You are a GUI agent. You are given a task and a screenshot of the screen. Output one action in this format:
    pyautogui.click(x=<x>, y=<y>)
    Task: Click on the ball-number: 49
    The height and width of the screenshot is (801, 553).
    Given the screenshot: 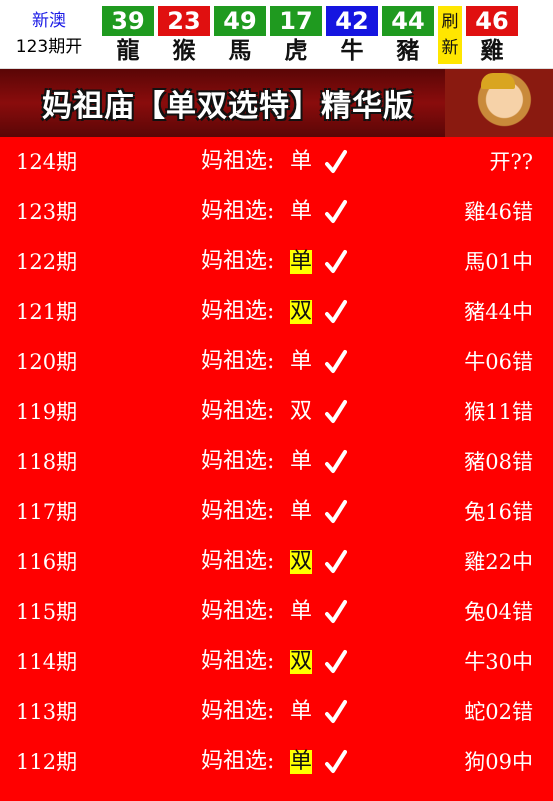 What is the action you would take?
    pyautogui.click(x=240, y=21)
    